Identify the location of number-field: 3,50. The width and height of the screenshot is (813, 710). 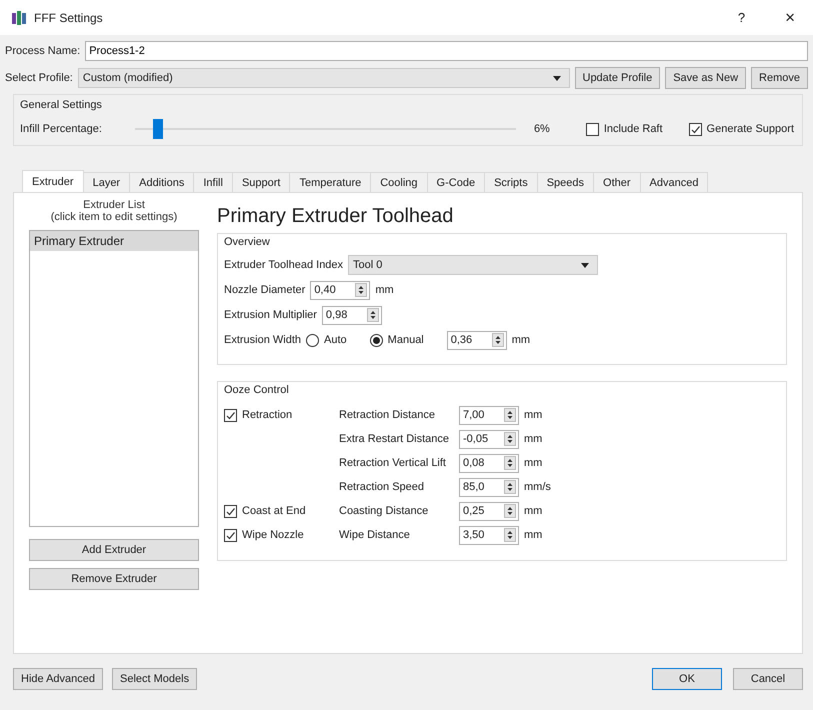
(489, 535).